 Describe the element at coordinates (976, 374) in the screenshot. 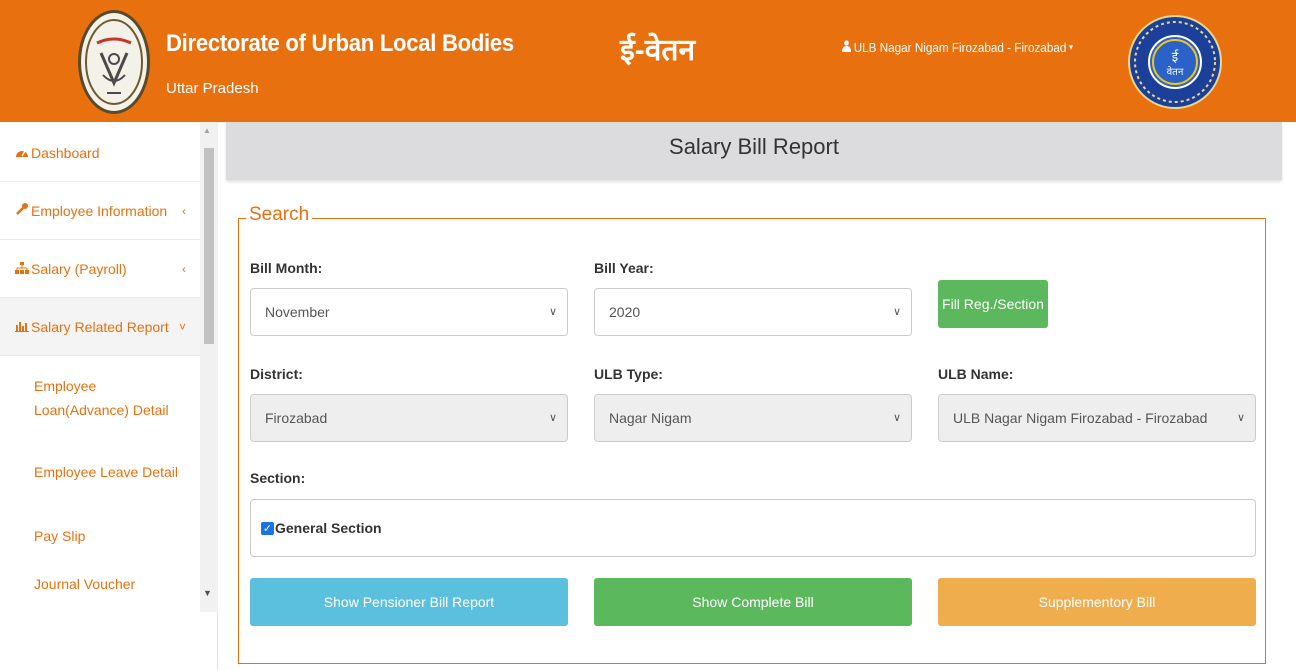

I see `ulb-name-label: ULB Name:` at that location.